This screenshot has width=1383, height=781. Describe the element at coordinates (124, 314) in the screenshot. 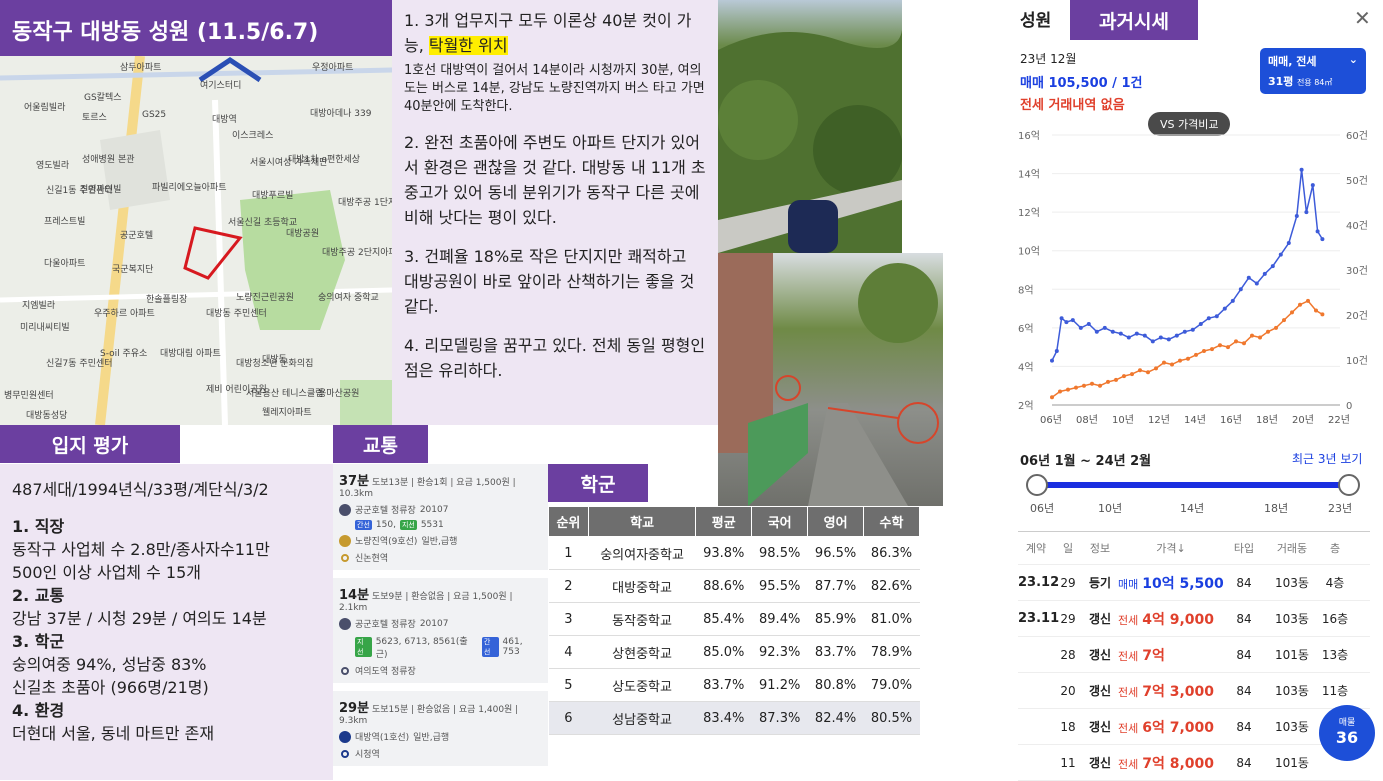

I see `map-place-label: 우주하르 아파트` at that location.